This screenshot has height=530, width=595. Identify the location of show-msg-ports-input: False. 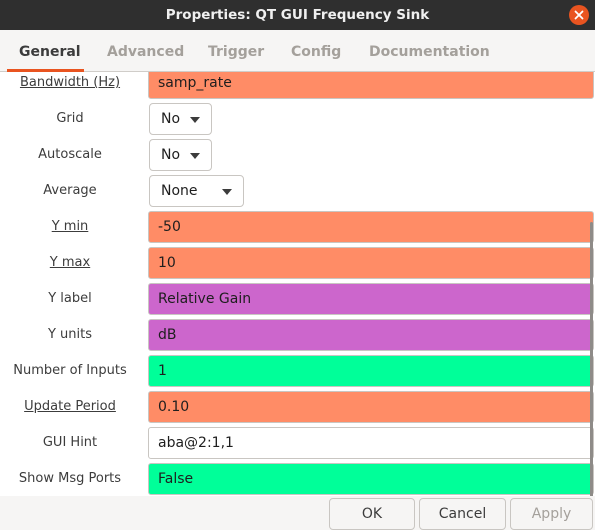
(371, 479).